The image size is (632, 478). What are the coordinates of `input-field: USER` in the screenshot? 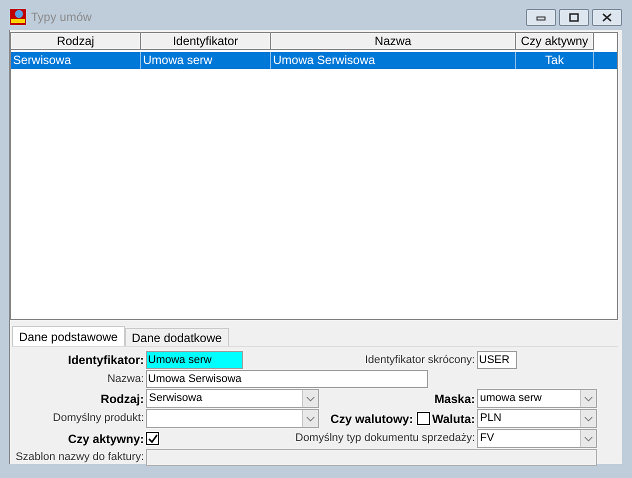 It's located at (497, 360).